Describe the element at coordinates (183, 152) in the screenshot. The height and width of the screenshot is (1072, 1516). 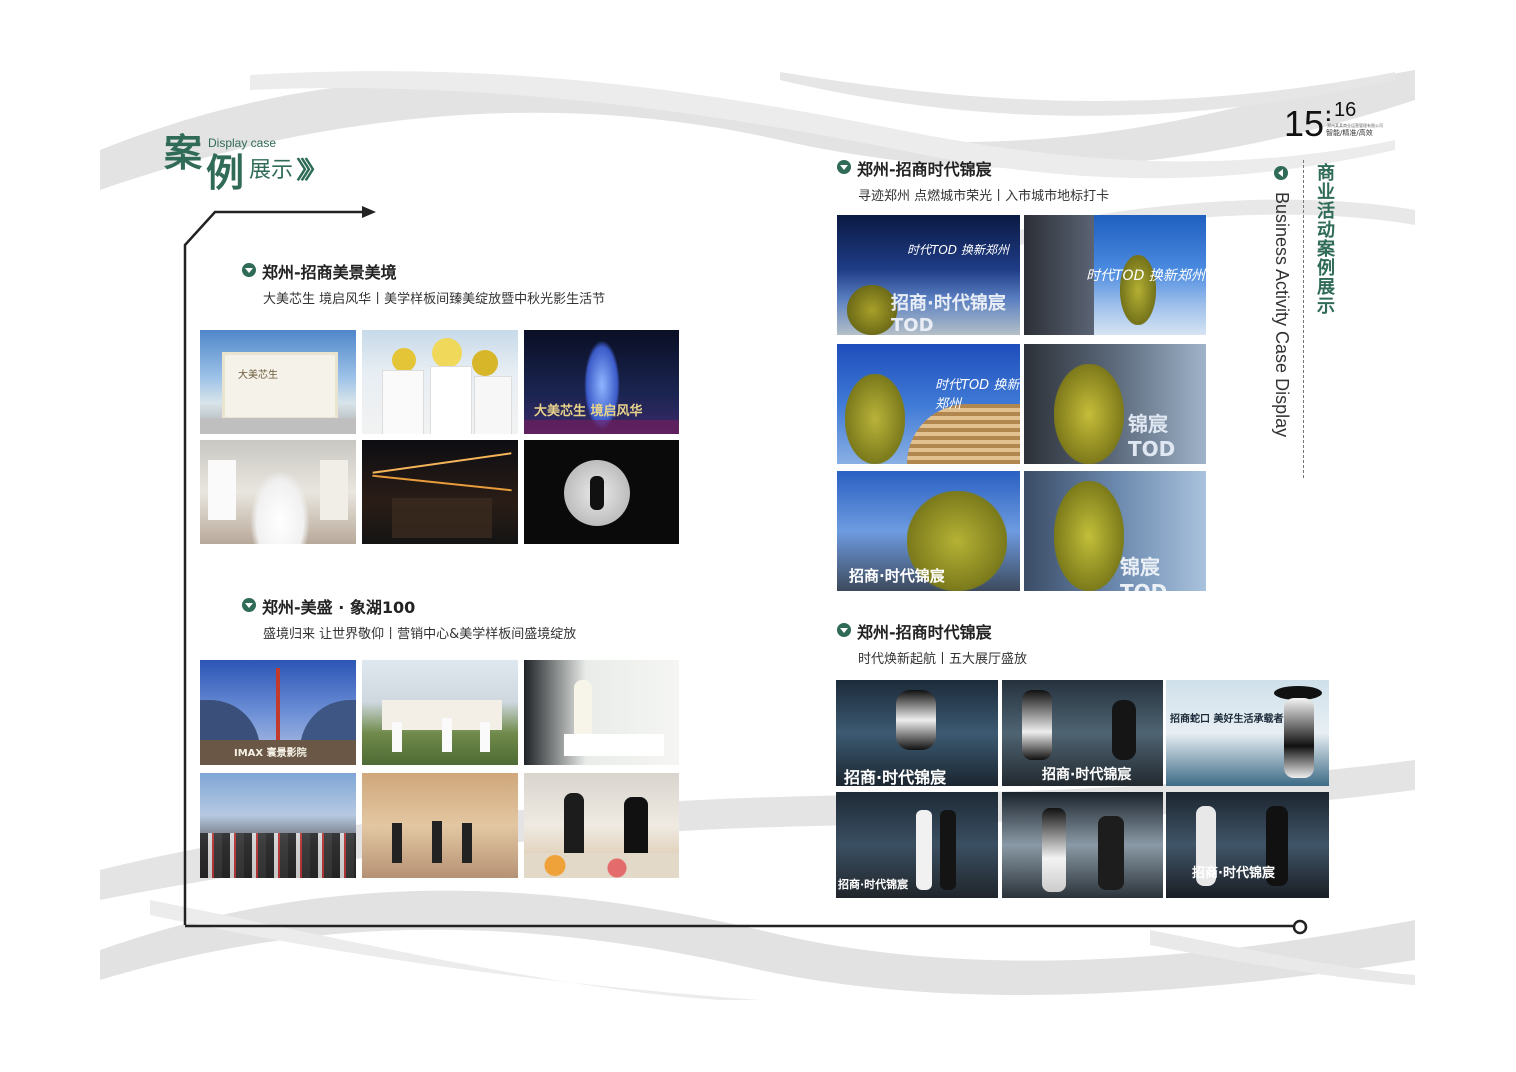
I see `header-char-an: 案` at that location.